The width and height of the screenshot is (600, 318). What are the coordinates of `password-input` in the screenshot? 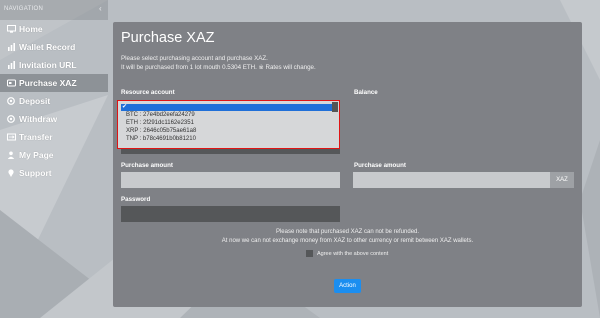 It's located at (230, 214).